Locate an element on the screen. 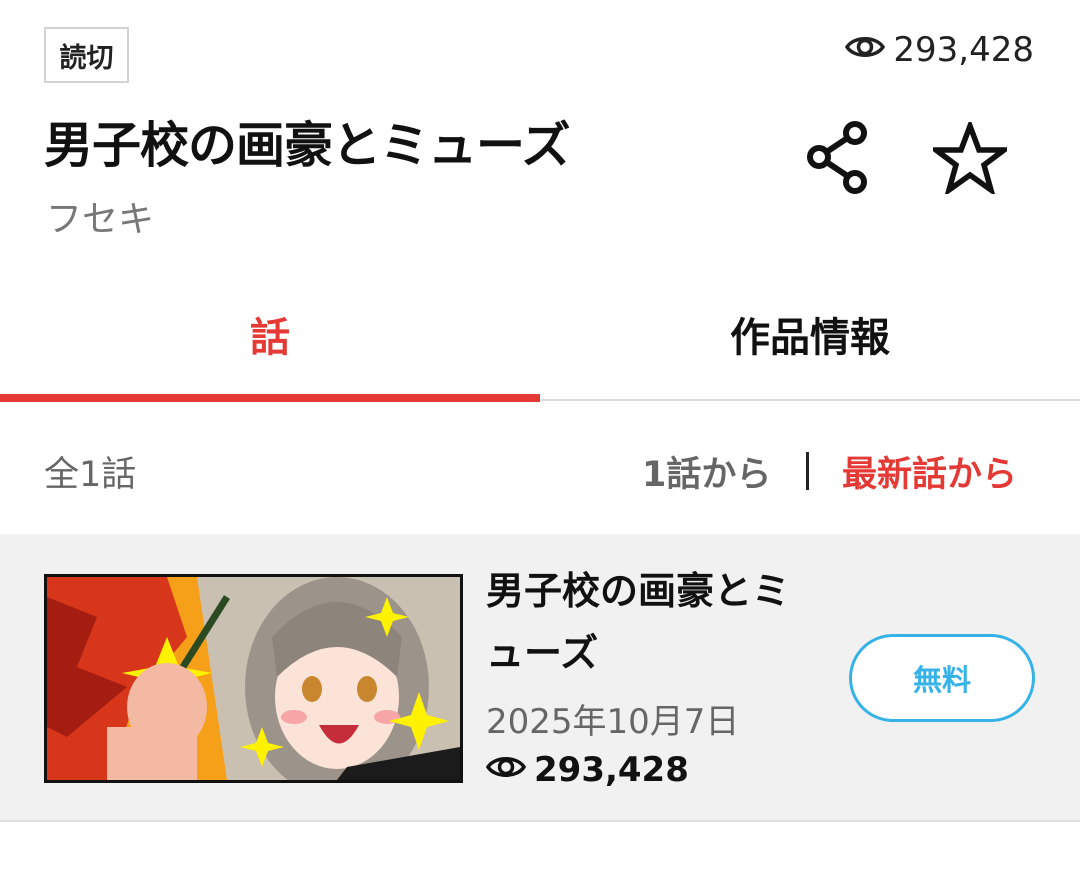 Image resolution: width=1080 pixels, height=877 pixels. tab-work-info: 作品情報 is located at coordinates (810, 334).